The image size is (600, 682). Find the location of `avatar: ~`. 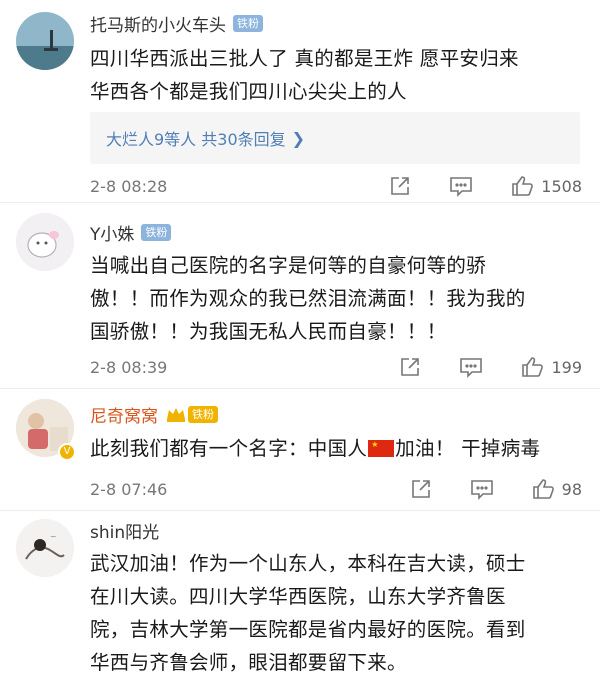

avatar: ~ is located at coordinates (45, 548).